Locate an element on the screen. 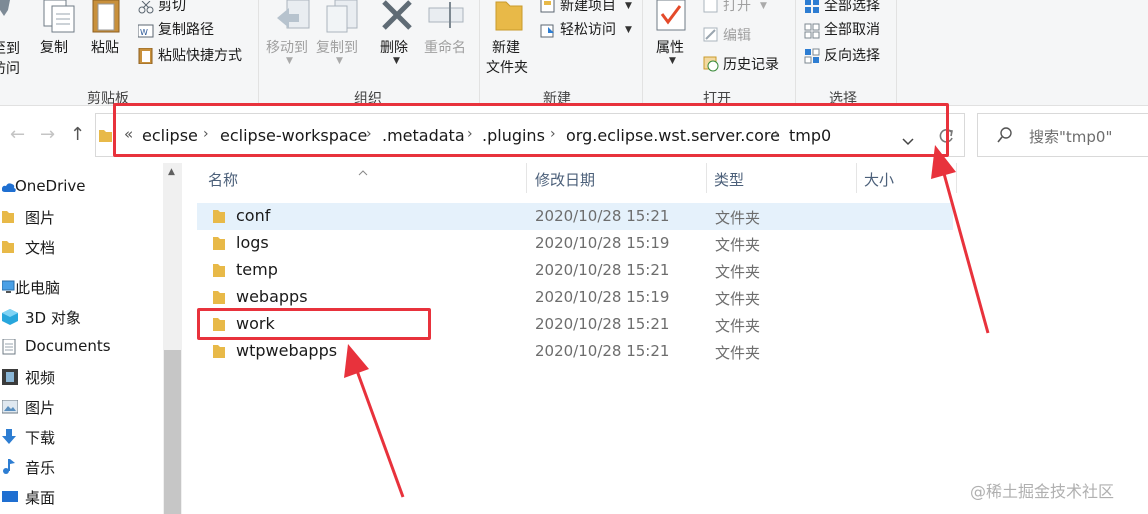 The image size is (1148, 514). paste-button: 粘贴 is located at coordinates (105, 48).